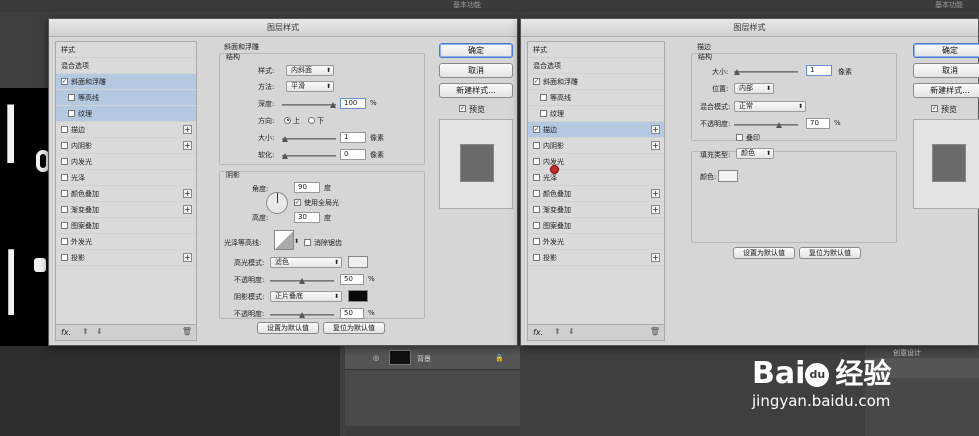 The height and width of the screenshot is (436, 979). What do you see at coordinates (432, 358) in the screenshot?
I see `layer-row: ◎ 背景 🔒` at bounding box center [432, 358].